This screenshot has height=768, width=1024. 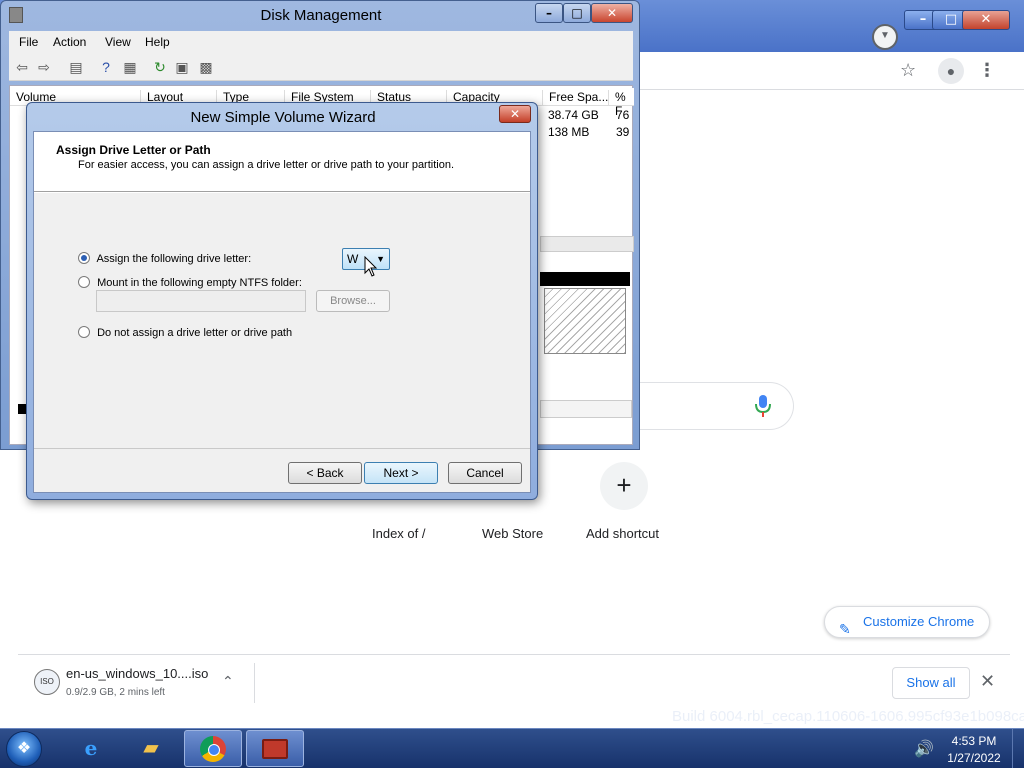 What do you see at coordinates (133, 150) in the screenshot?
I see `page-title: Assign Drive Letter or Path` at bounding box center [133, 150].